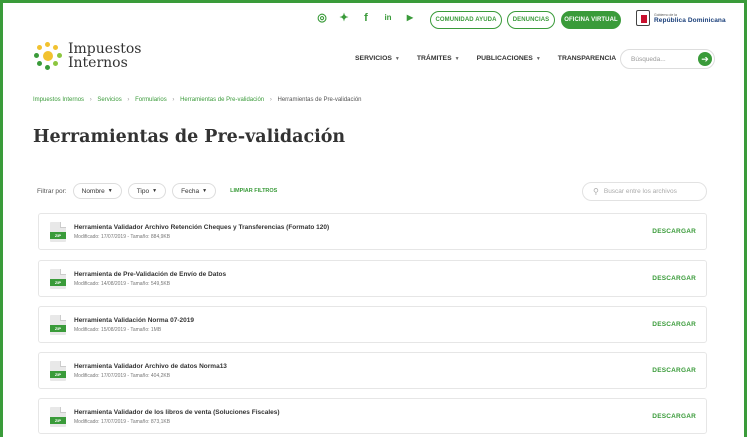 The height and width of the screenshot is (437, 747). I want to click on logo-line1: Impuestos, so click(105, 49).